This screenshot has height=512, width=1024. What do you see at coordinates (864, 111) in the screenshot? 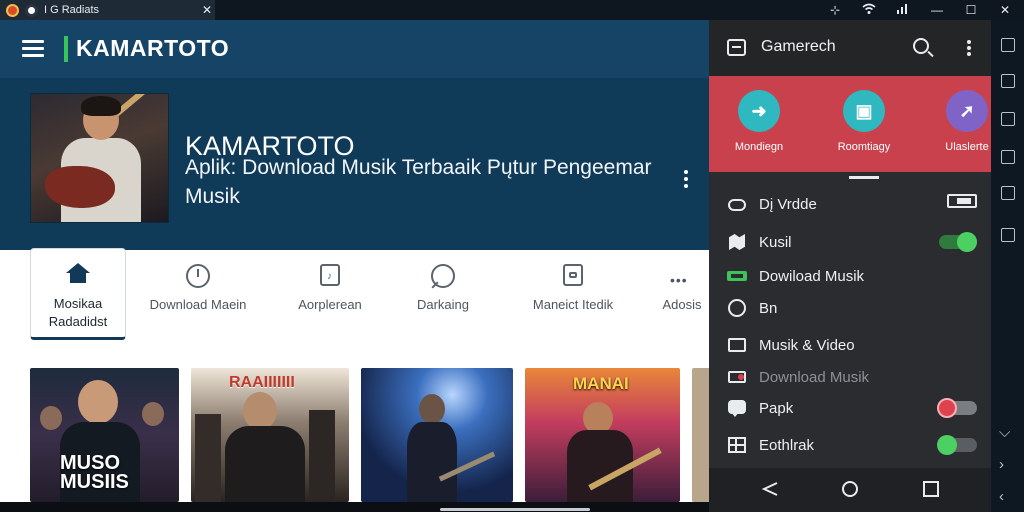
I see `chat-icon: ▣` at bounding box center [864, 111].